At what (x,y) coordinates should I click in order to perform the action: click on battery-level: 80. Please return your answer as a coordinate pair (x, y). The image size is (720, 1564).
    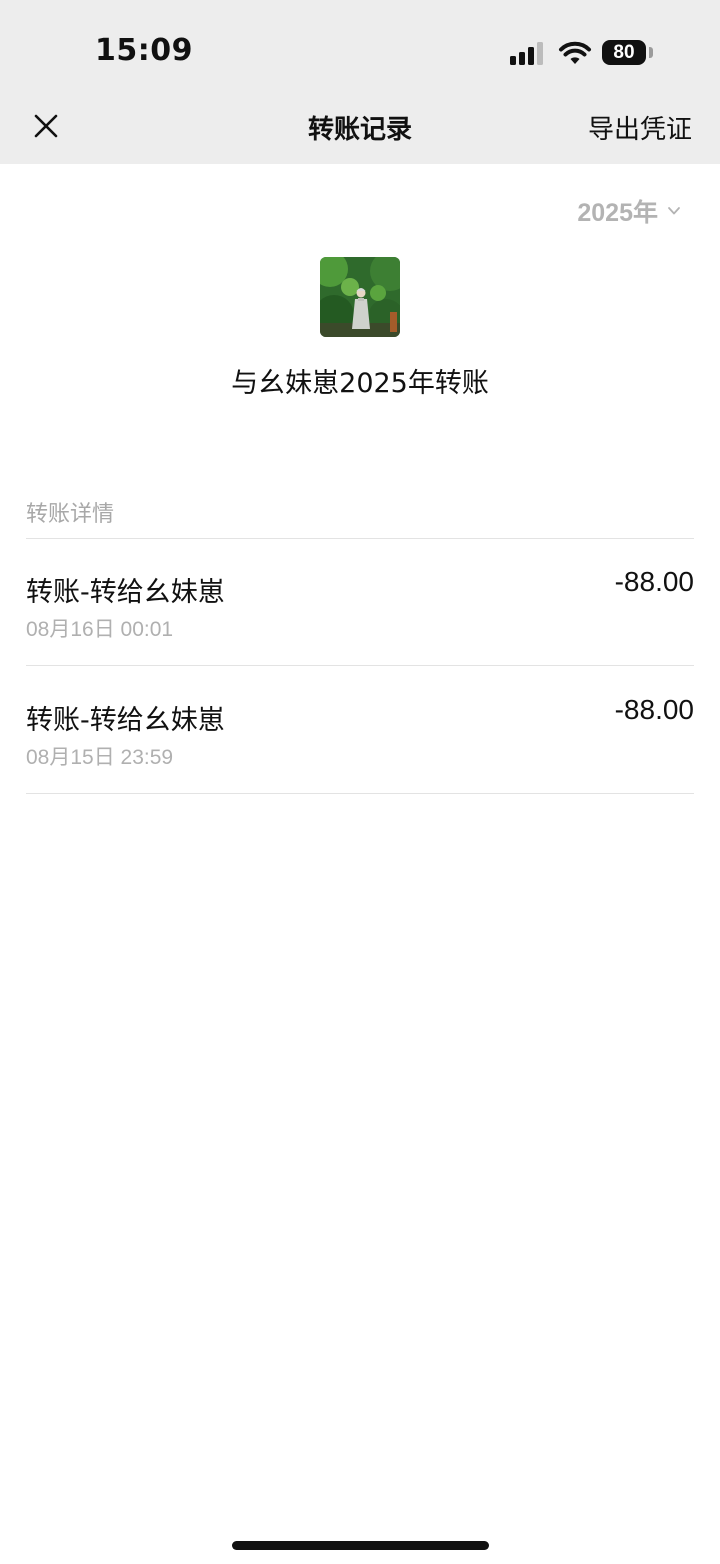
    Looking at the image, I should click on (624, 52).